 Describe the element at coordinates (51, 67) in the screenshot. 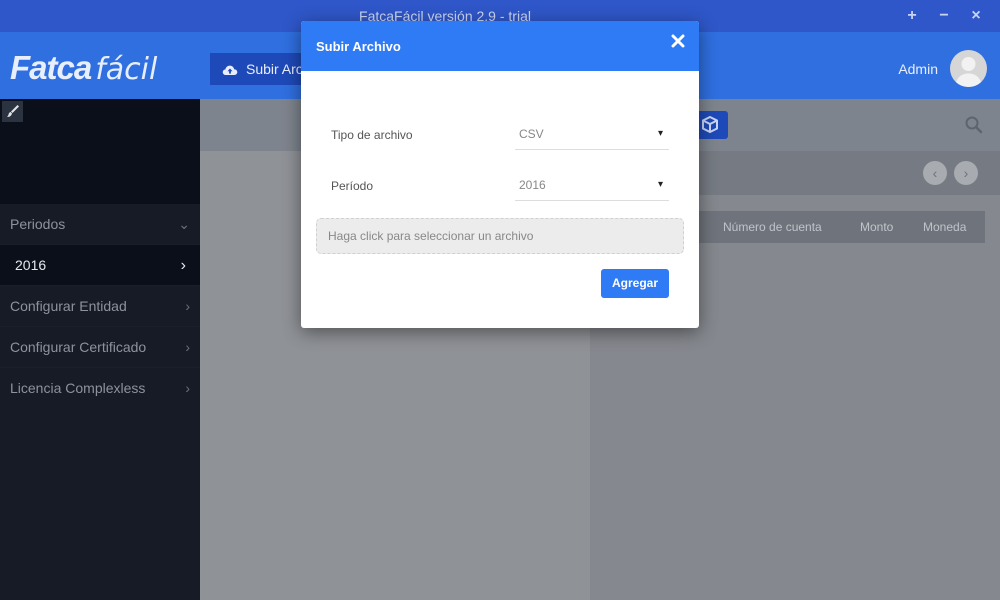

I see `logo-fatca: Fatca` at that location.